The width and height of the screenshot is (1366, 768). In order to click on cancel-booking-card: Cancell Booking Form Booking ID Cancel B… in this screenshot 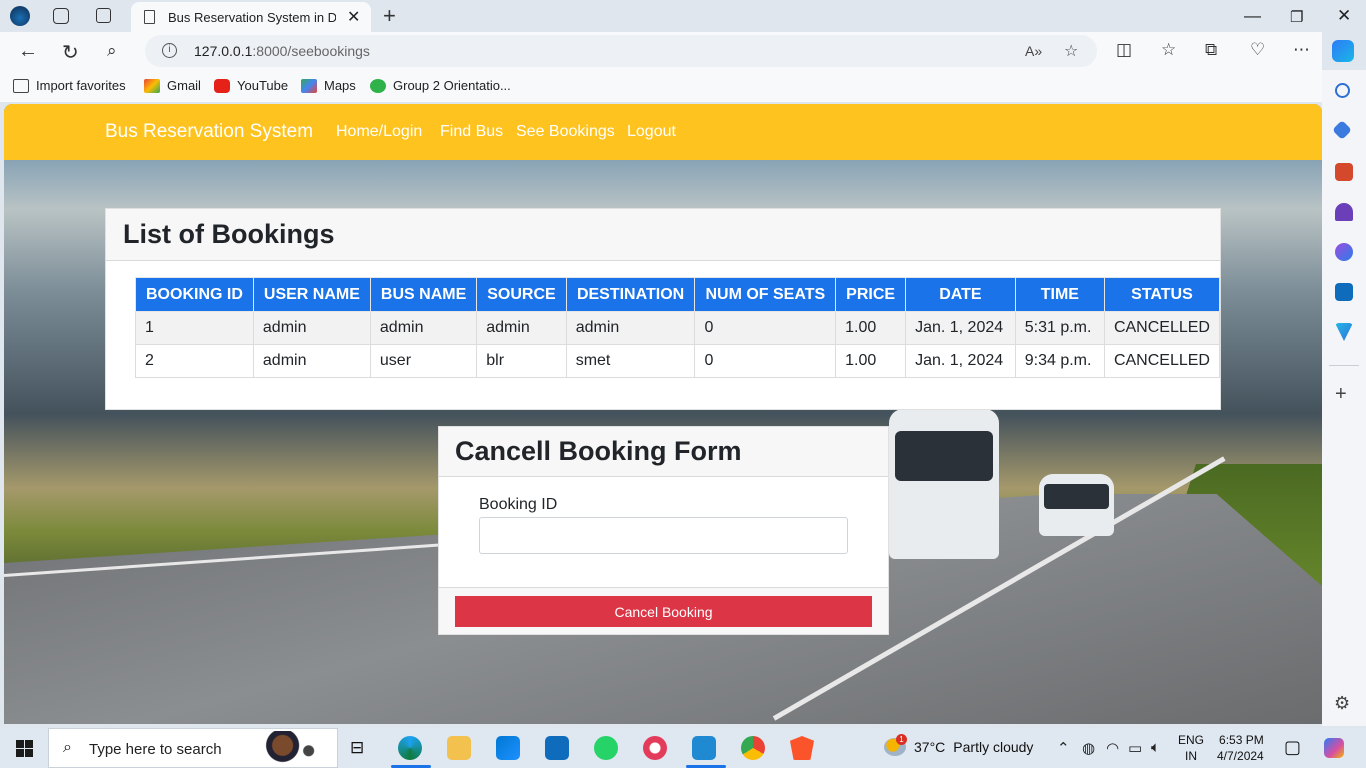, I will do `click(663, 530)`.